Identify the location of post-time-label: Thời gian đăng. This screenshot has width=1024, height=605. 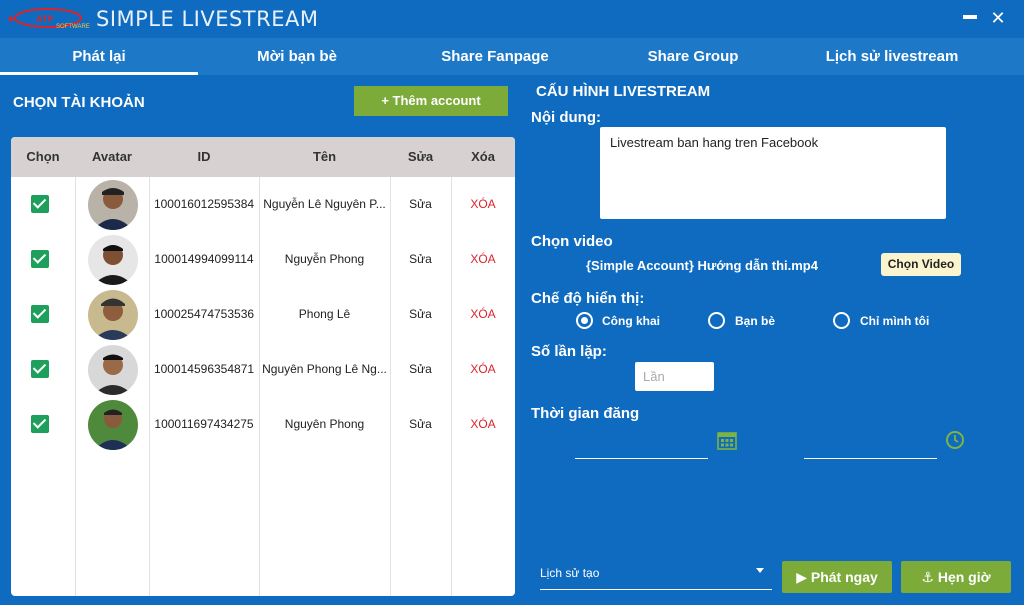
(585, 413).